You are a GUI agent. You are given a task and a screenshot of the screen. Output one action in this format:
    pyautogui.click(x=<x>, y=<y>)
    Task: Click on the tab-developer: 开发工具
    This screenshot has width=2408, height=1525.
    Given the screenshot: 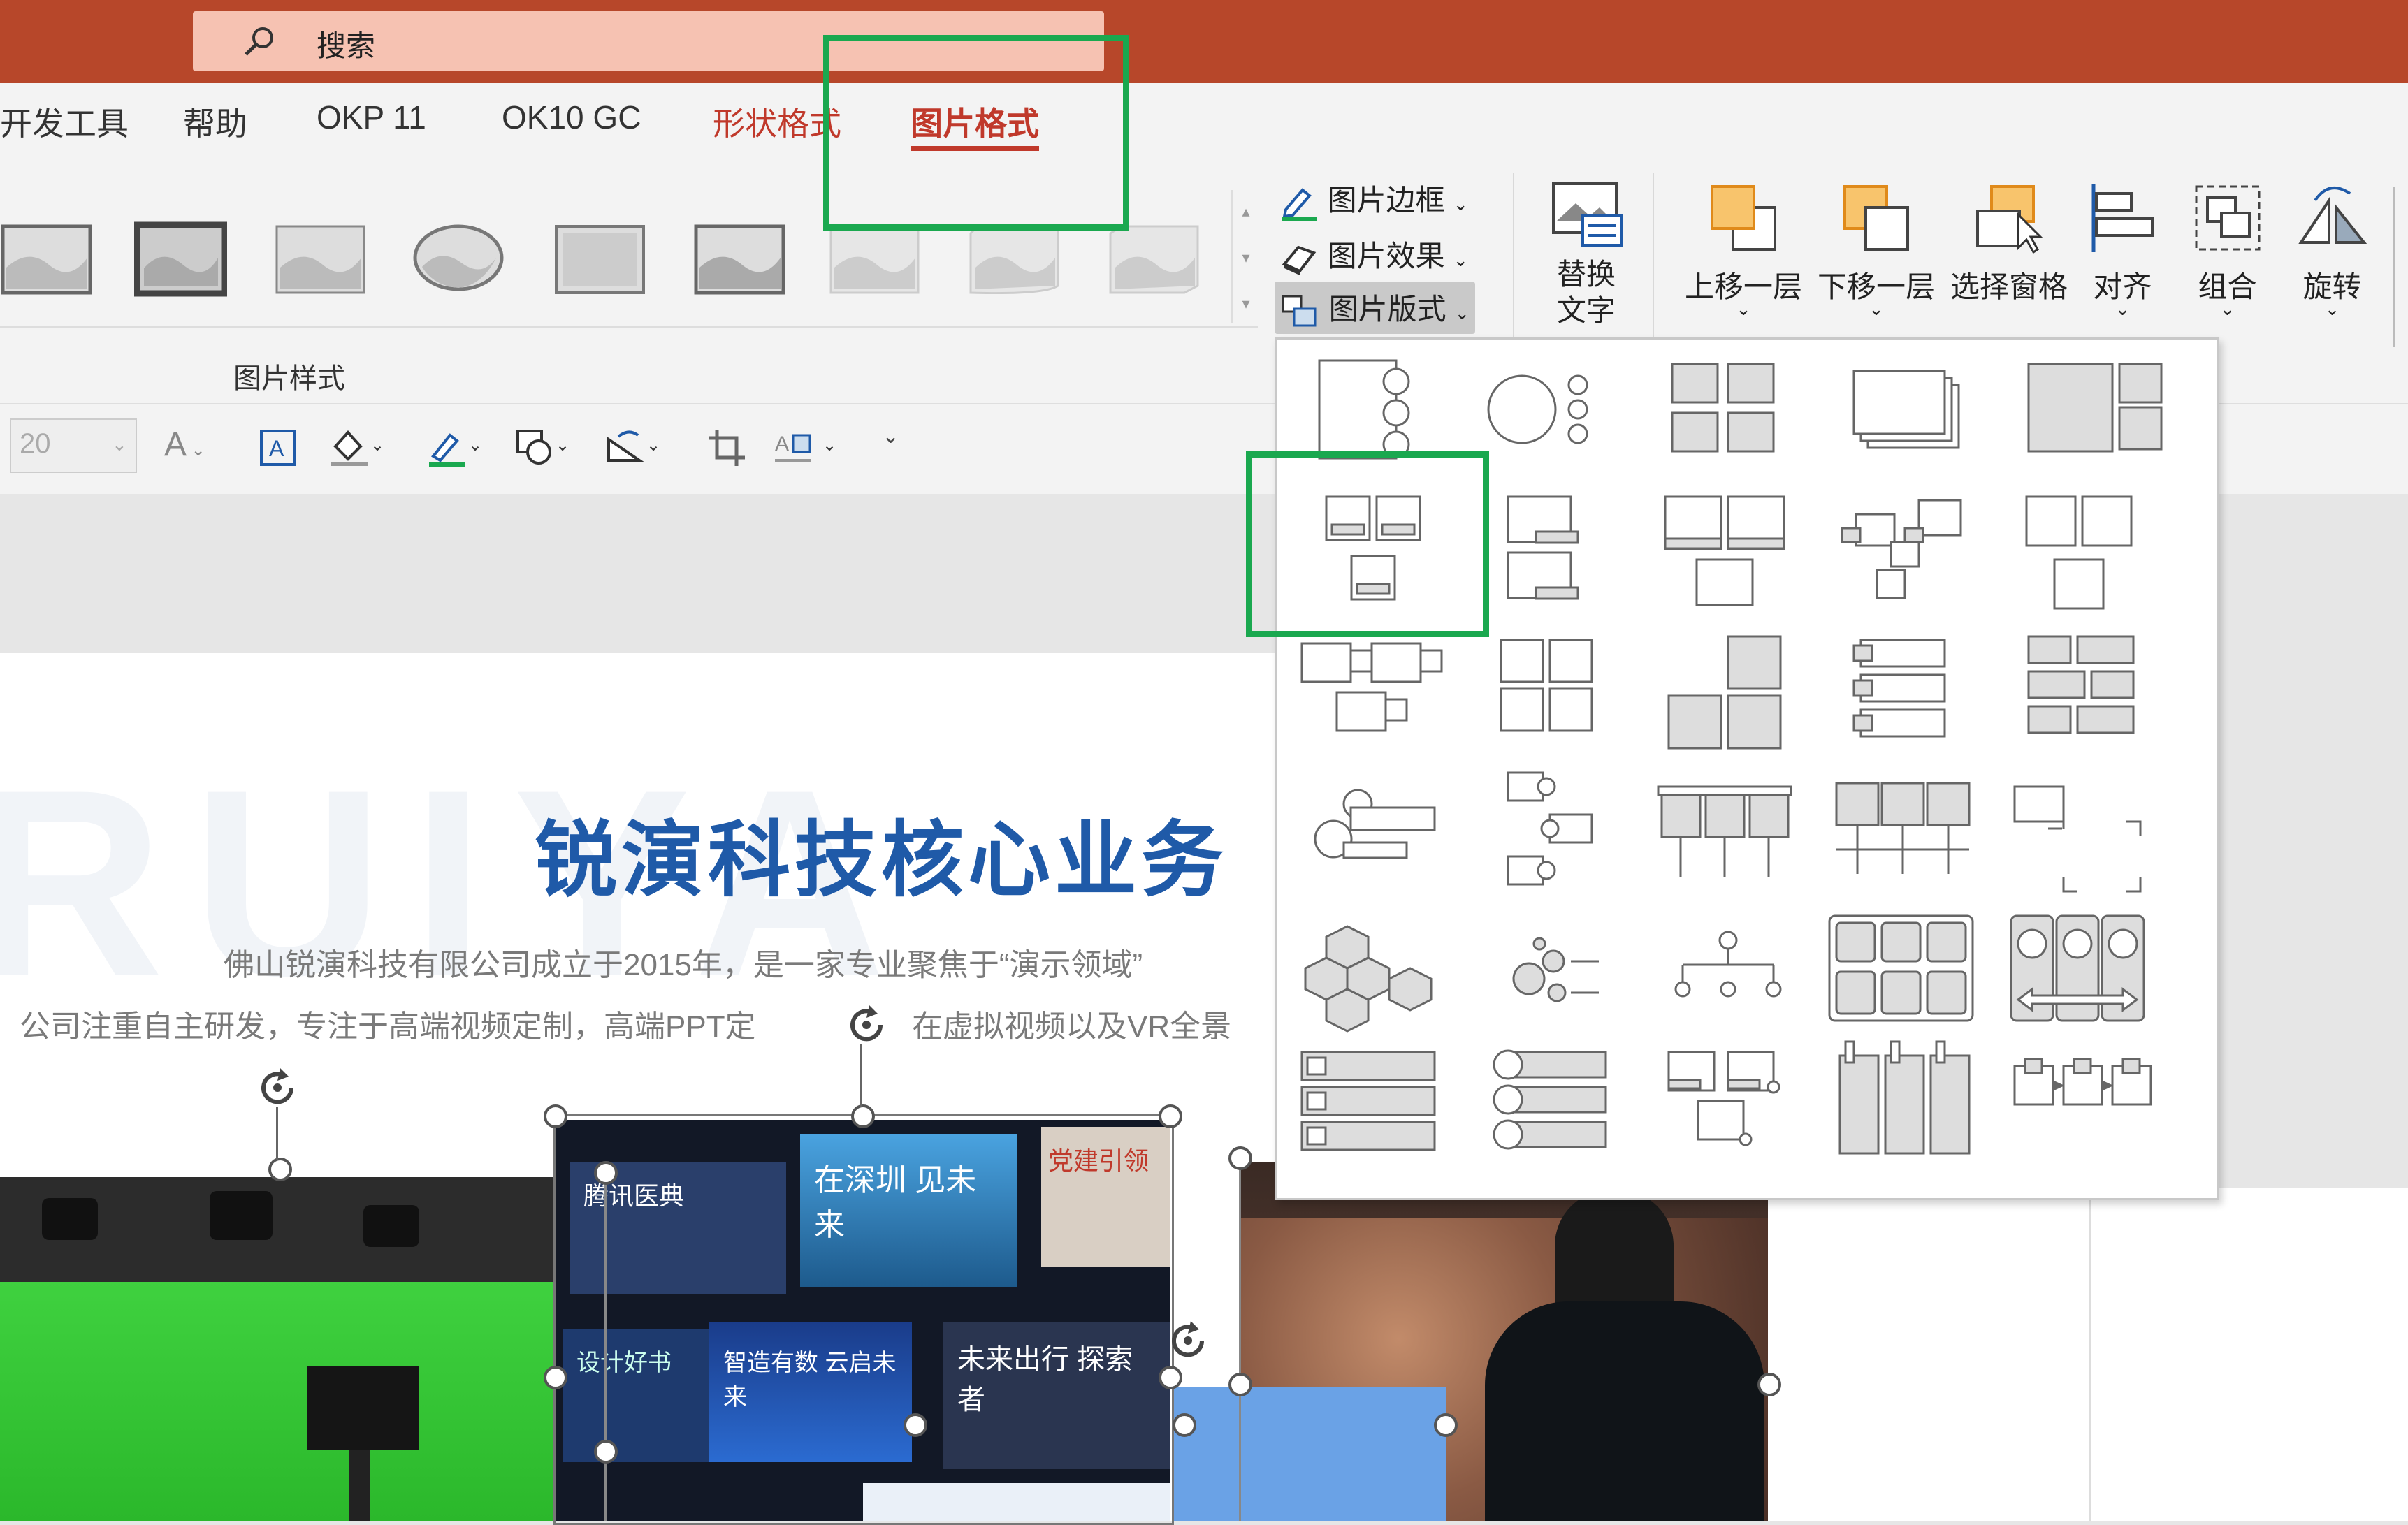 What is the action you would take?
    pyautogui.click(x=64, y=121)
    